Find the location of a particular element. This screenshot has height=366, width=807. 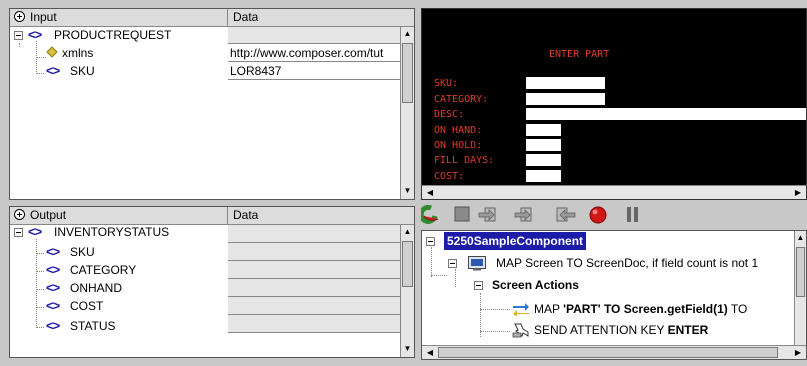

node-label: xmlns is located at coordinates (78, 53).